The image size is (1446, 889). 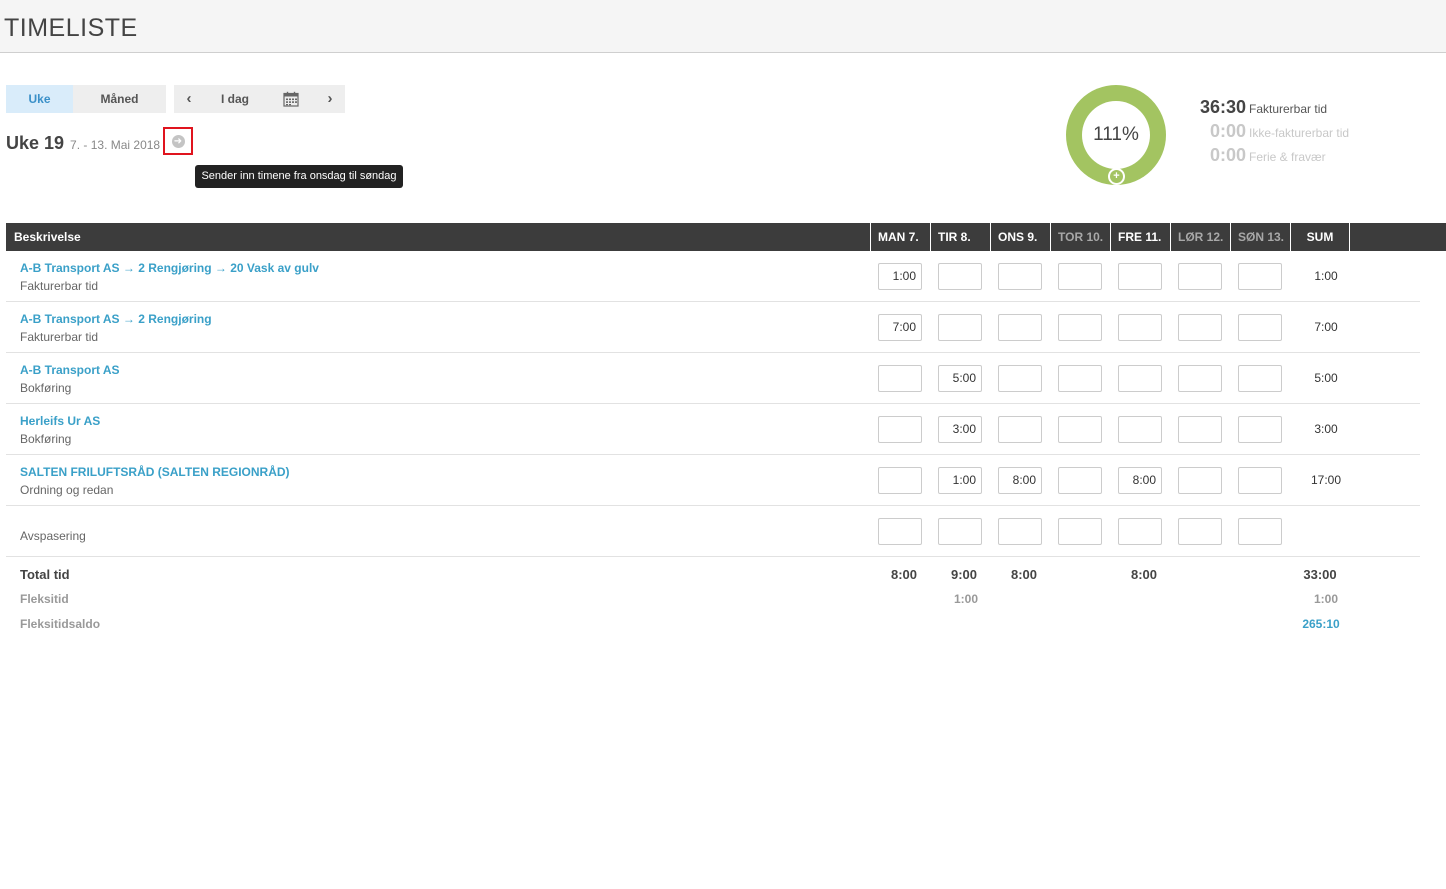 What do you see at coordinates (53, 536) in the screenshot?
I see `row-subtitle: Avspasering` at bounding box center [53, 536].